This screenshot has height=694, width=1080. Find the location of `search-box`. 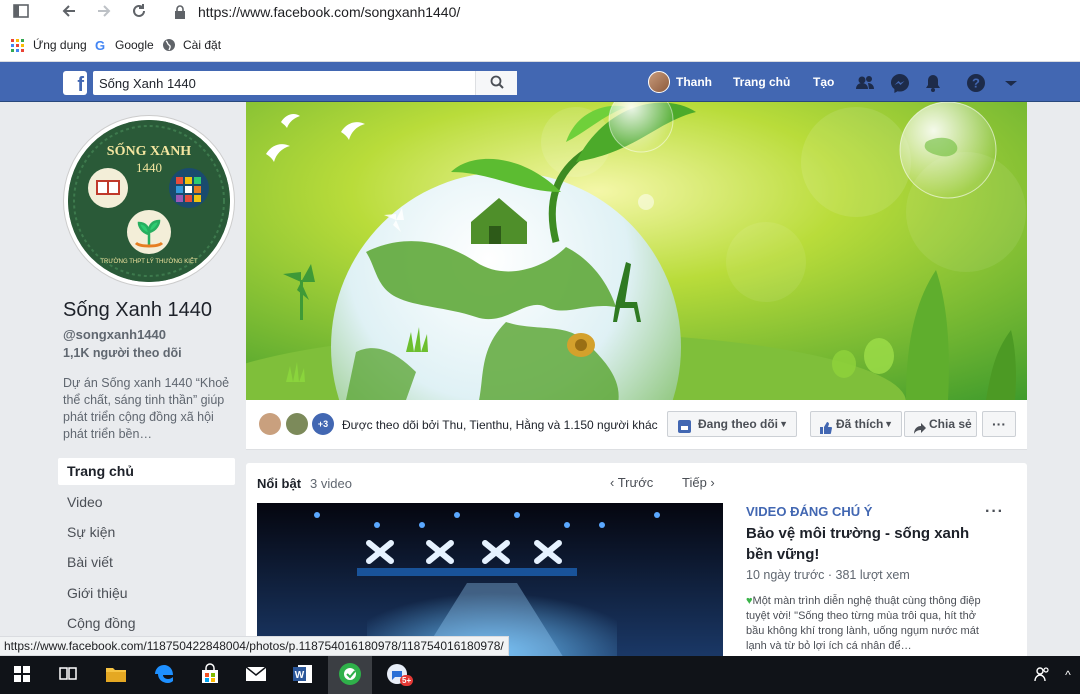

search-box is located at coordinates (305, 83).